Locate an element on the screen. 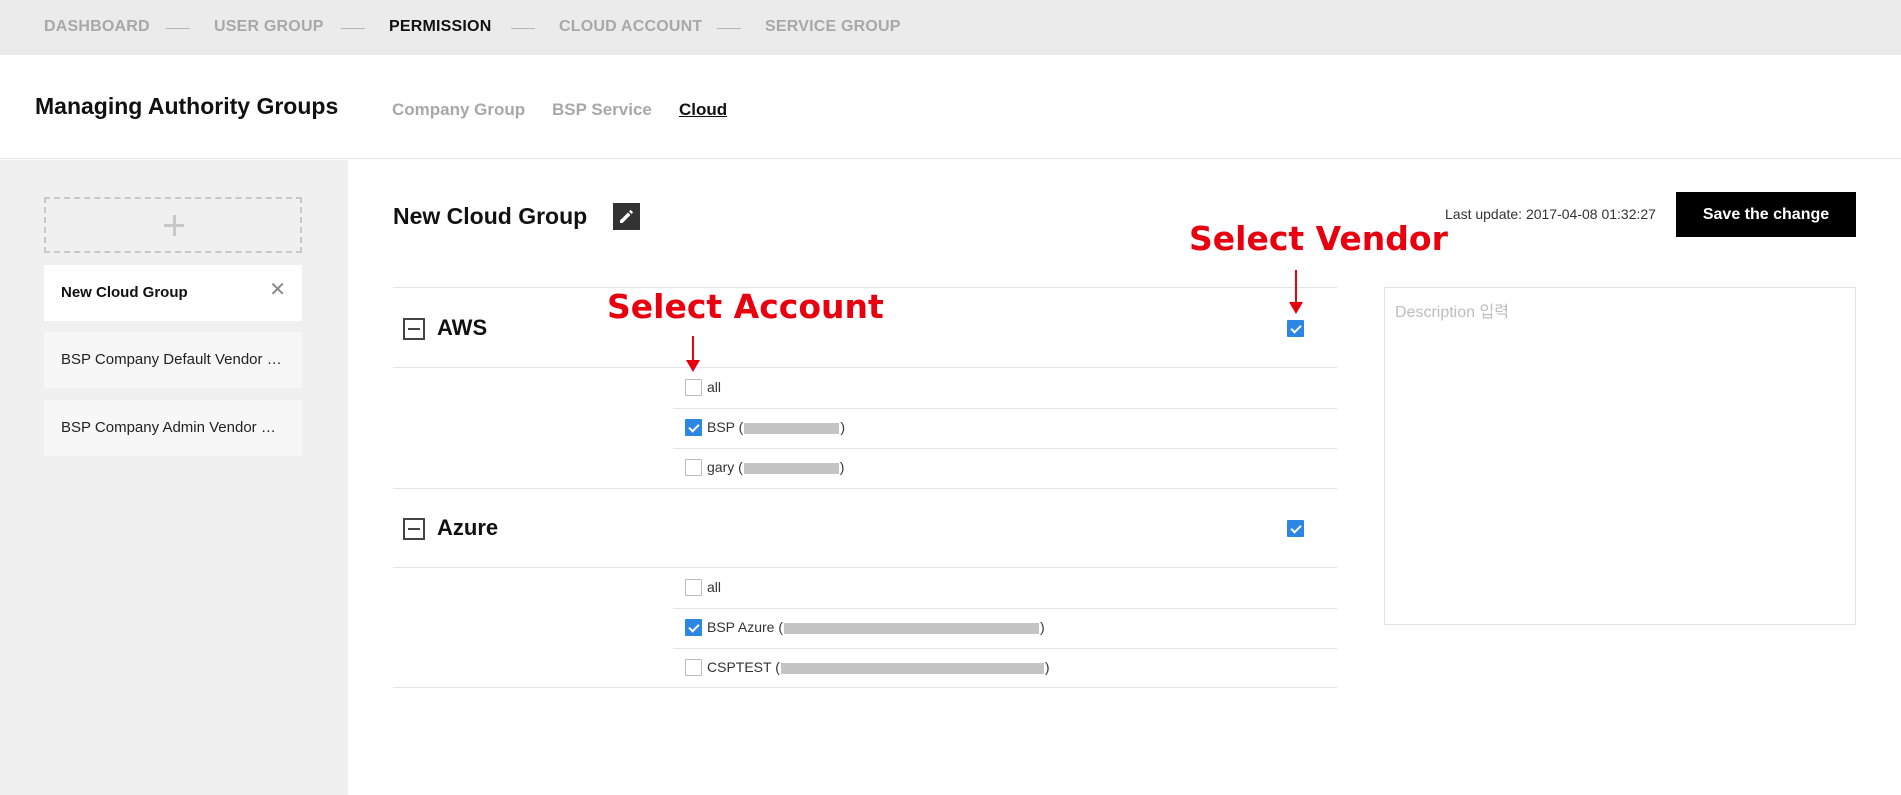 The width and height of the screenshot is (1901, 795). tab-cloud: Cloud is located at coordinates (703, 110).